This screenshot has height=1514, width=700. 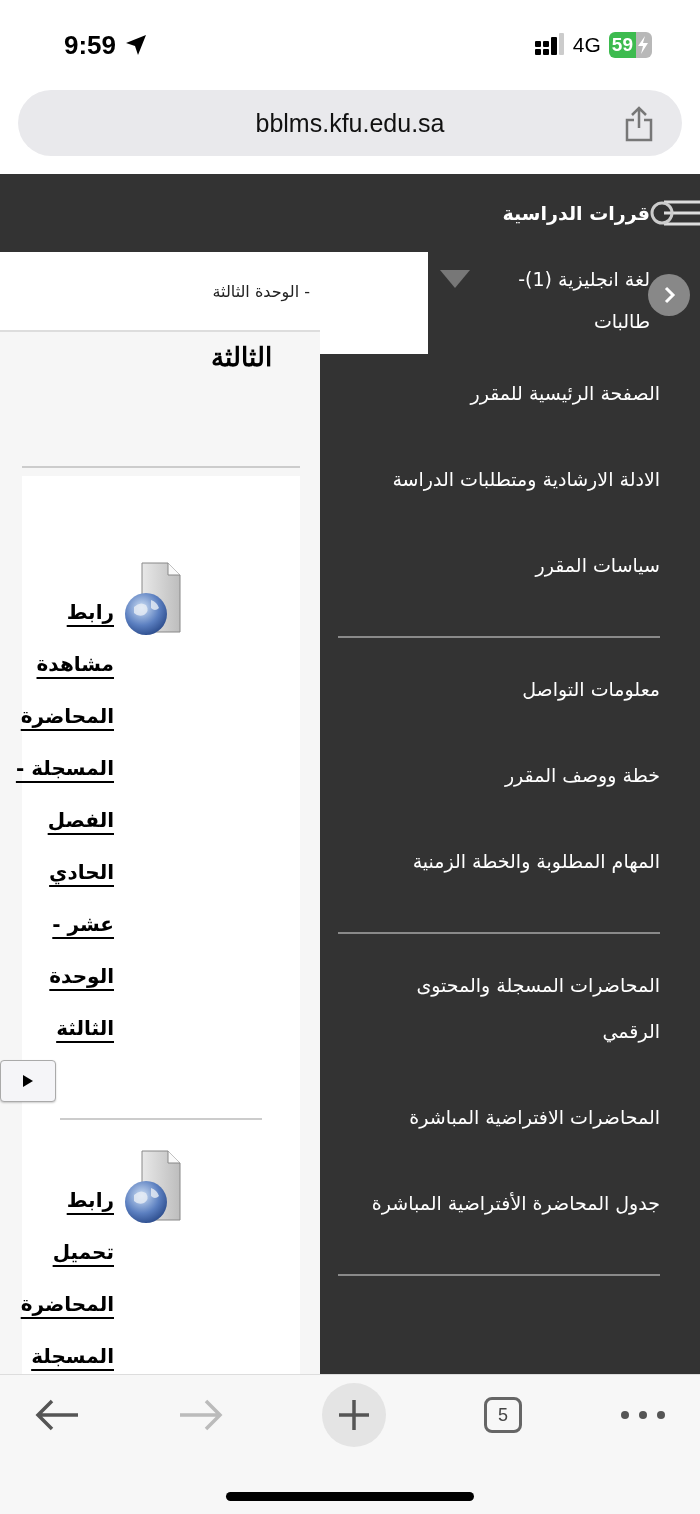 I want to click on back-arrow-icon, so click(x=57, y=1415).